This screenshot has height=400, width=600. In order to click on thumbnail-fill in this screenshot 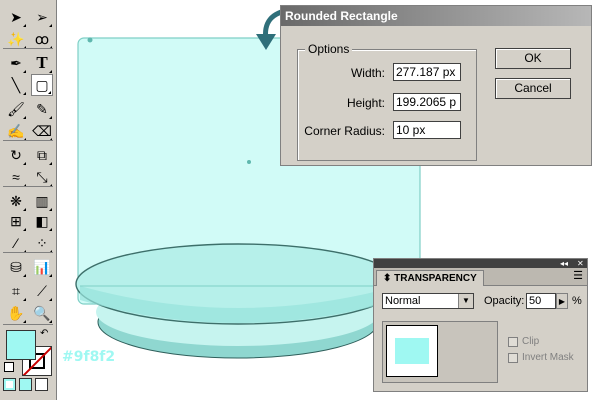, I will do `click(412, 351)`.